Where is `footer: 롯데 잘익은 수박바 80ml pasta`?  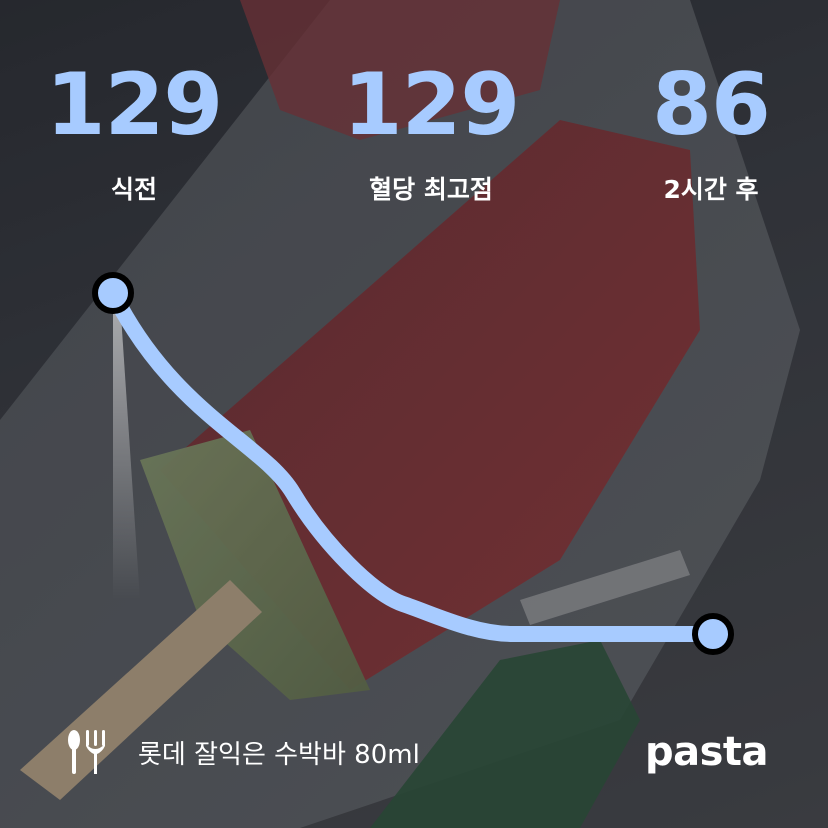 footer: 롯데 잘익은 수박바 80ml pasta is located at coordinates (416, 752).